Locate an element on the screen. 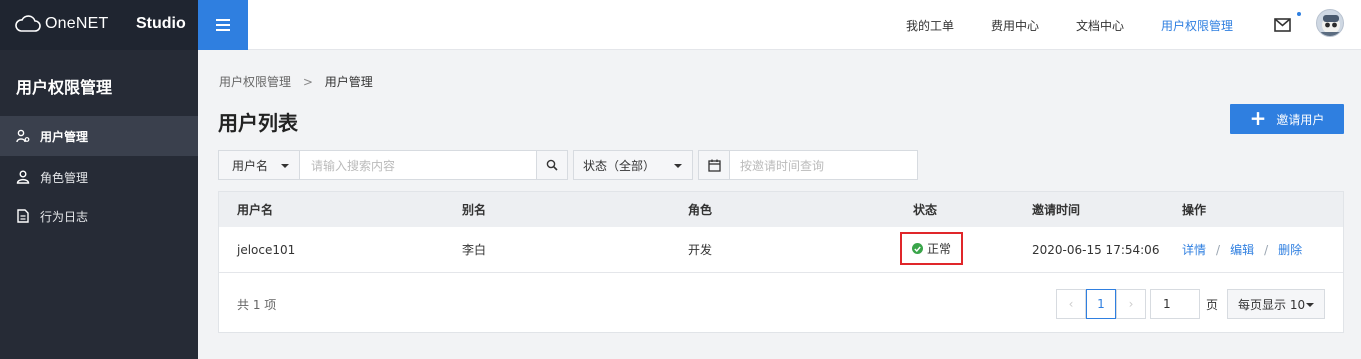 This screenshot has width=1361, height=359. search-icon is located at coordinates (552, 165).